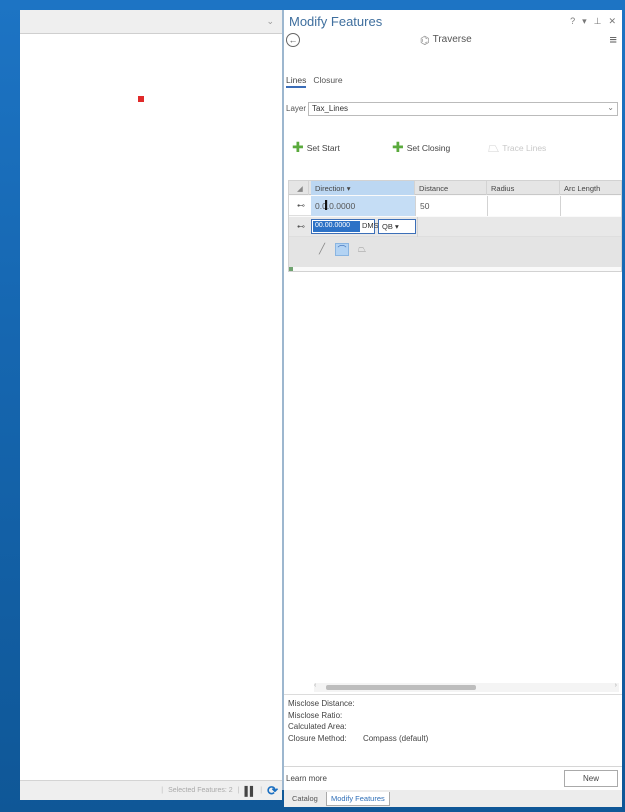 The width and height of the screenshot is (625, 812). Describe the element at coordinates (519, 227) in the screenshot. I see `empty-cells` at that location.